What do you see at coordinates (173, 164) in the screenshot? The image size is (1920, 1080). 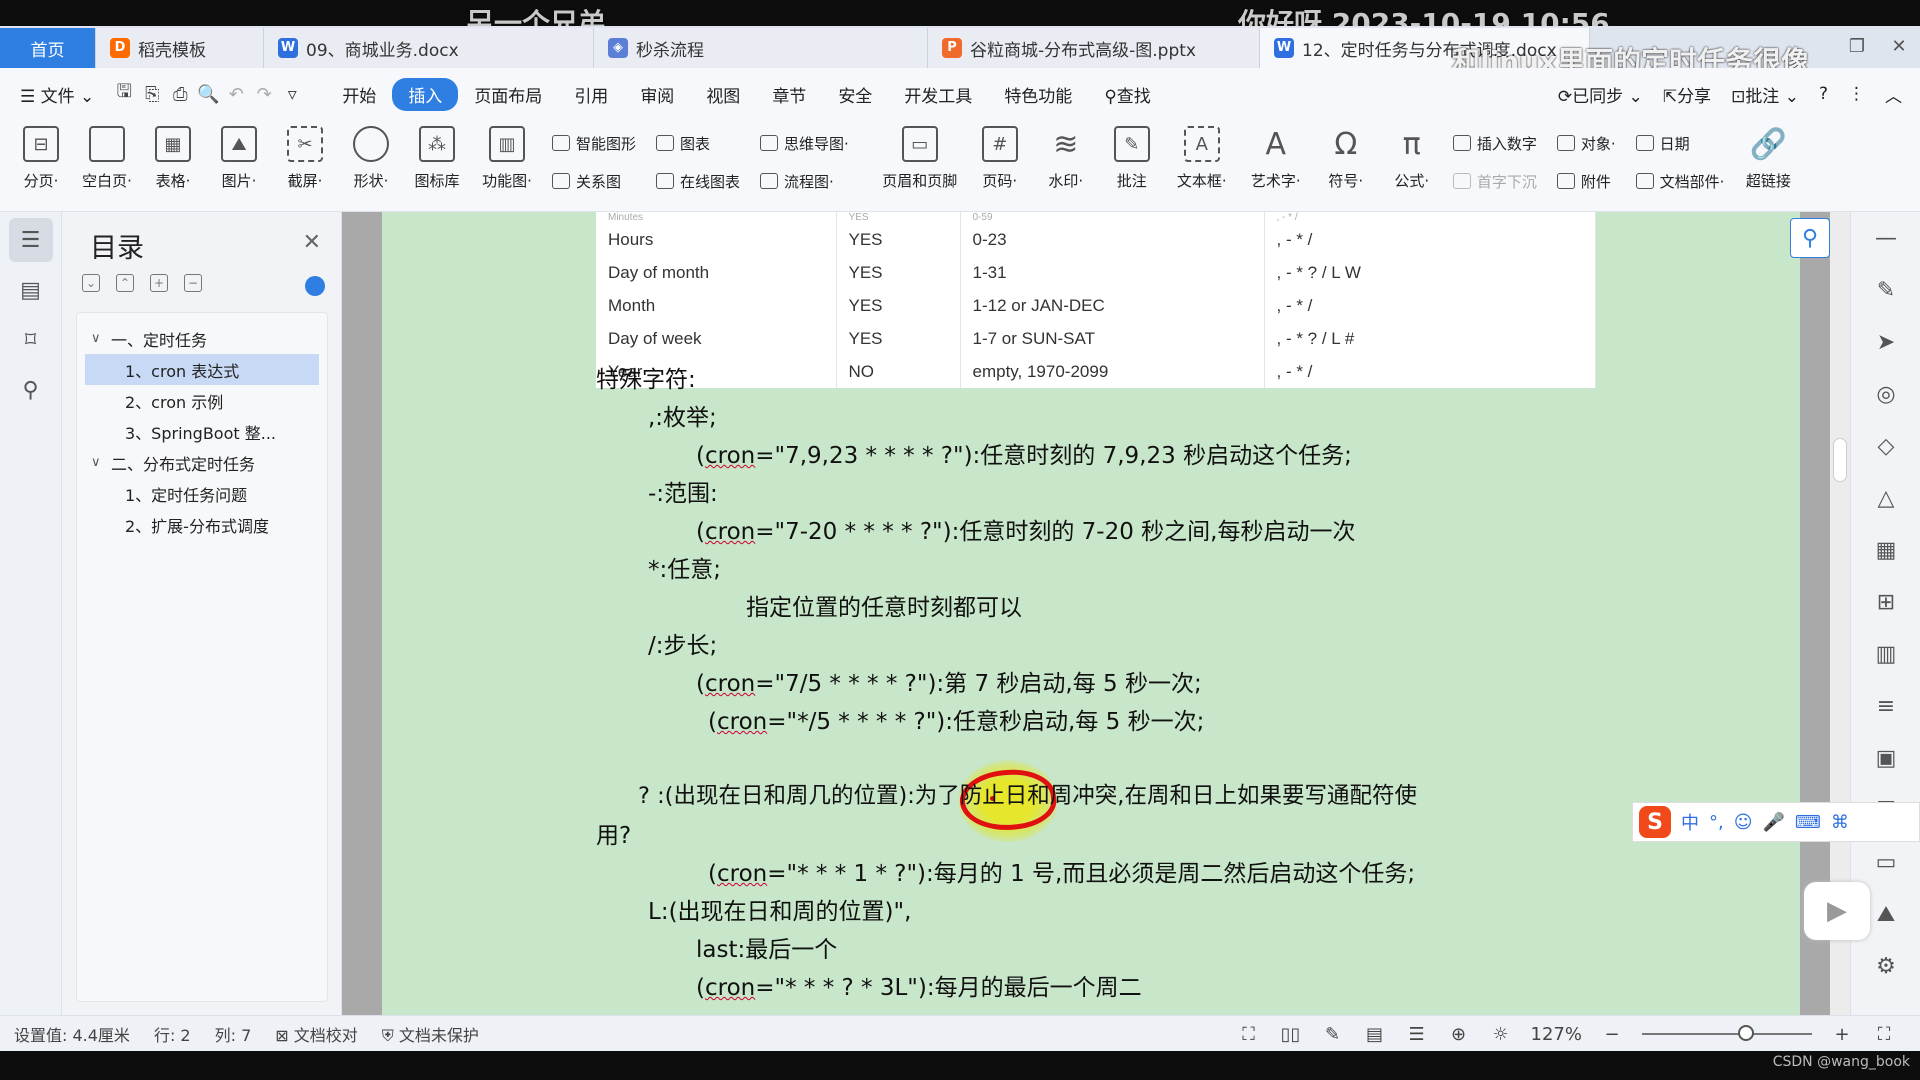 I see `table-button: ▦ 表格·` at bounding box center [173, 164].